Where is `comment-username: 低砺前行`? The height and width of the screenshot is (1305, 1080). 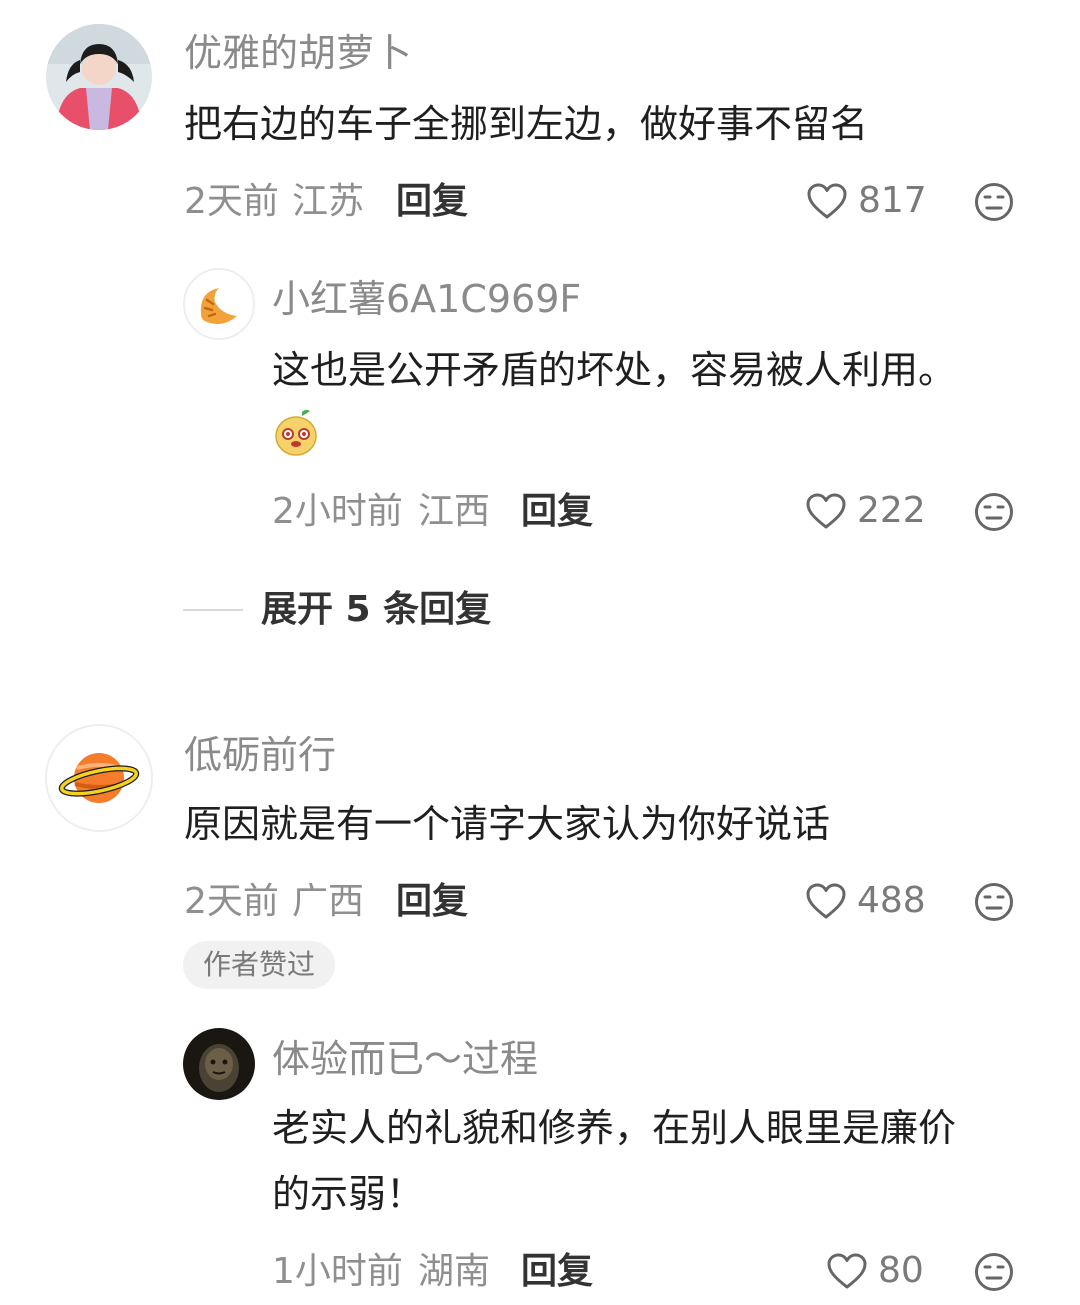 comment-username: 低砺前行 is located at coordinates (260, 755).